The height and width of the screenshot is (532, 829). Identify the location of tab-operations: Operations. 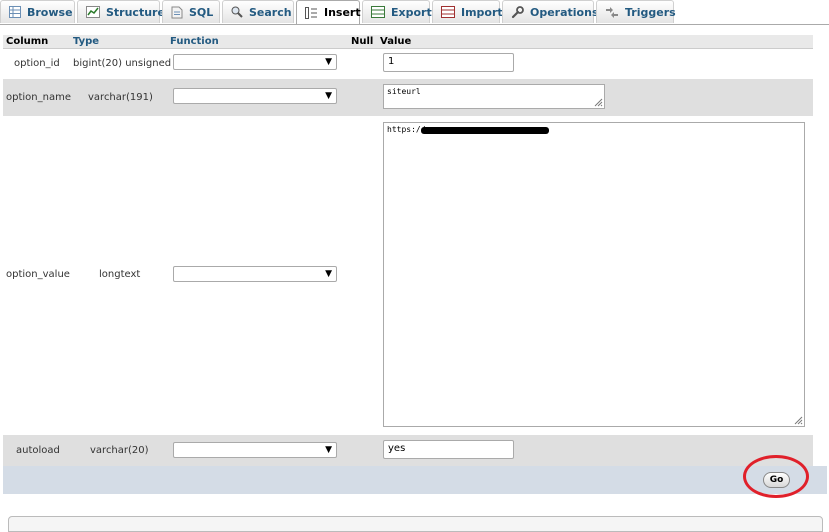
(550, 11).